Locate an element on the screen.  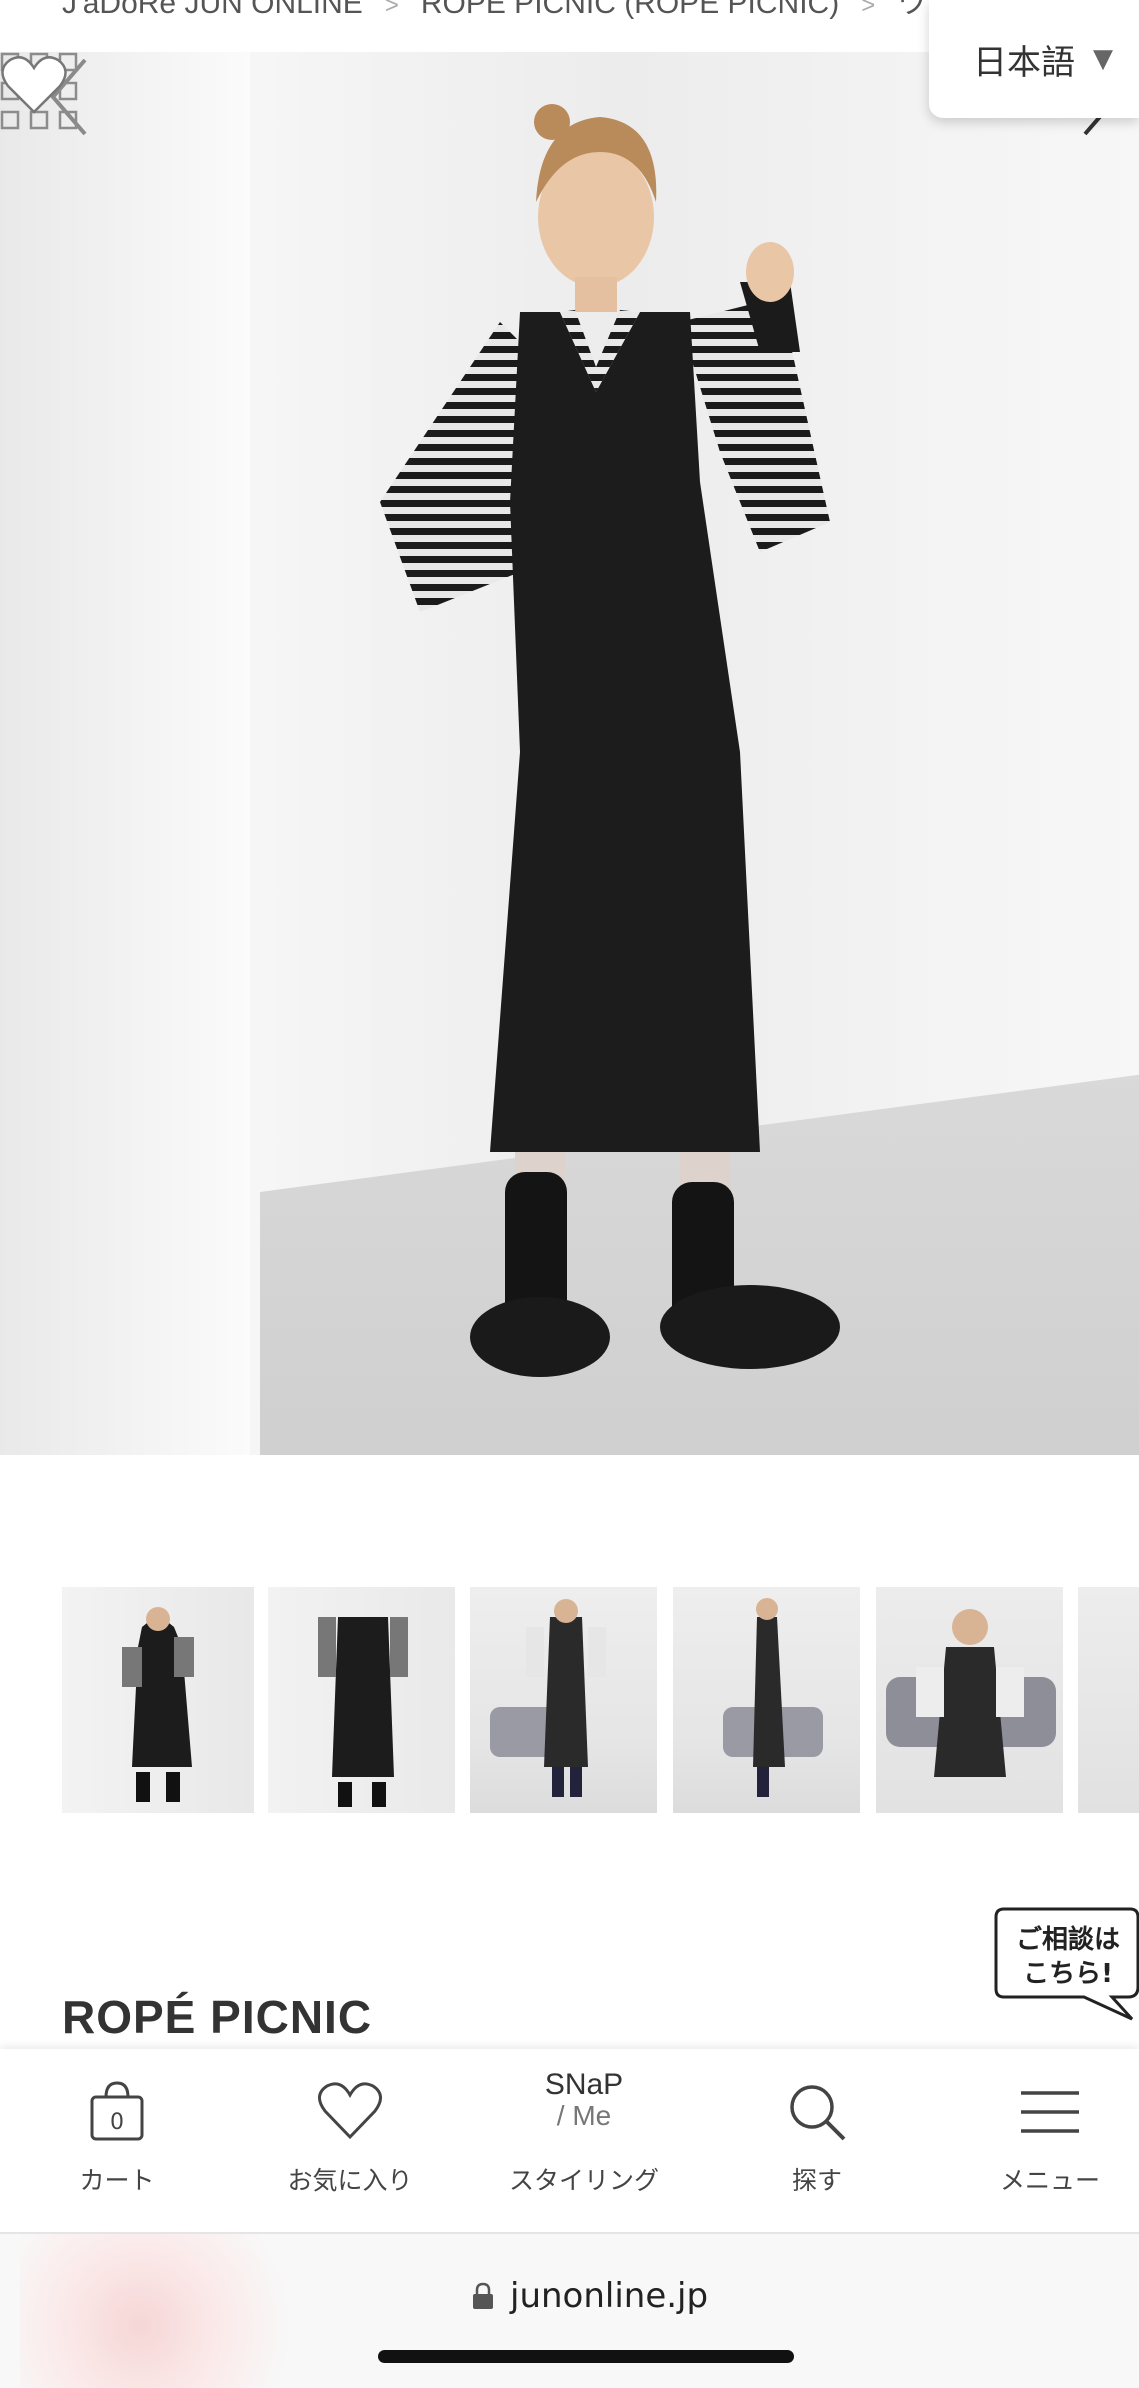
consult-text: ご相談は こちら! is located at coordinates (1068, 1957).